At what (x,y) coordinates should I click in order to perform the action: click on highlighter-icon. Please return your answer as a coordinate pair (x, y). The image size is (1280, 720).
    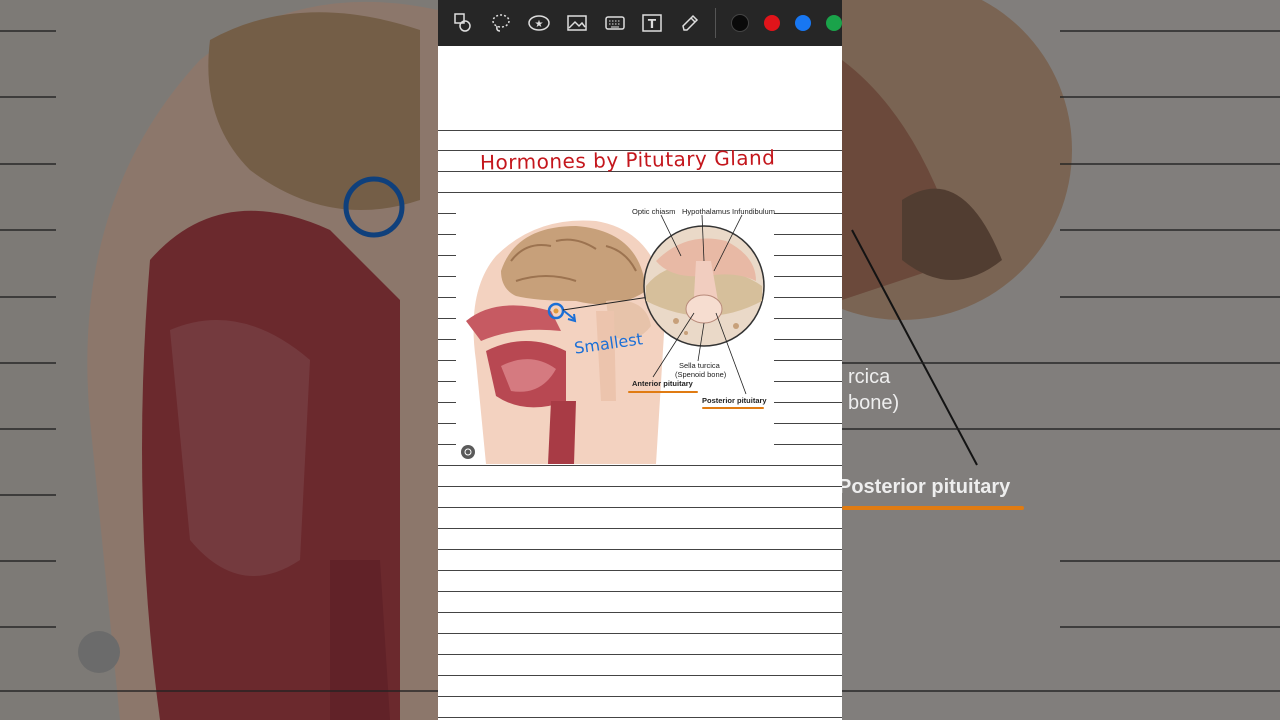
    Looking at the image, I should click on (690, 23).